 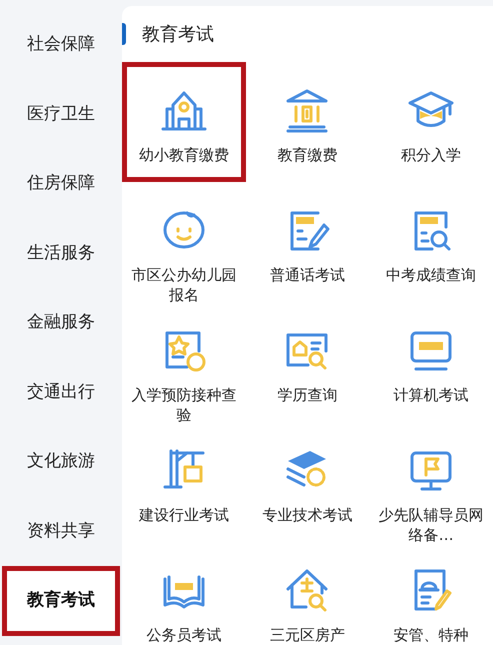 I want to click on service-tile: 教育缴费, so click(x=308, y=122).